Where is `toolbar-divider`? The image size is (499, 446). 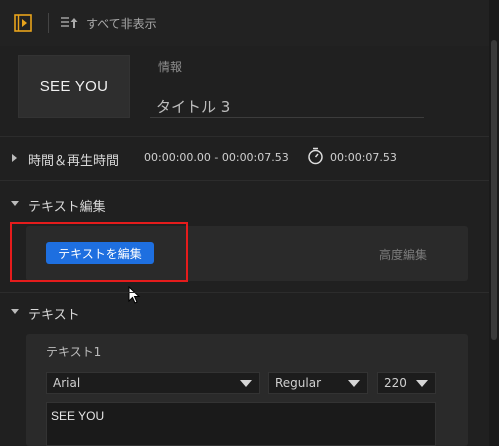
toolbar-divider is located at coordinates (48, 23).